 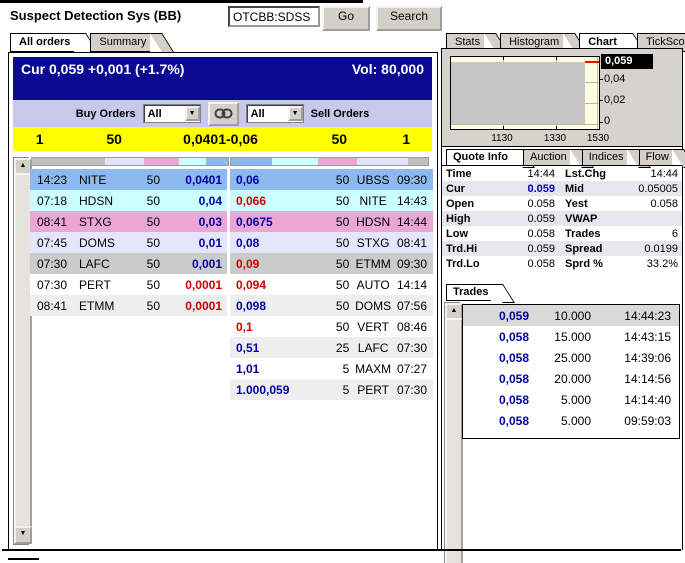 I want to click on trades-tab-bar: Trades, so click(x=476, y=292).